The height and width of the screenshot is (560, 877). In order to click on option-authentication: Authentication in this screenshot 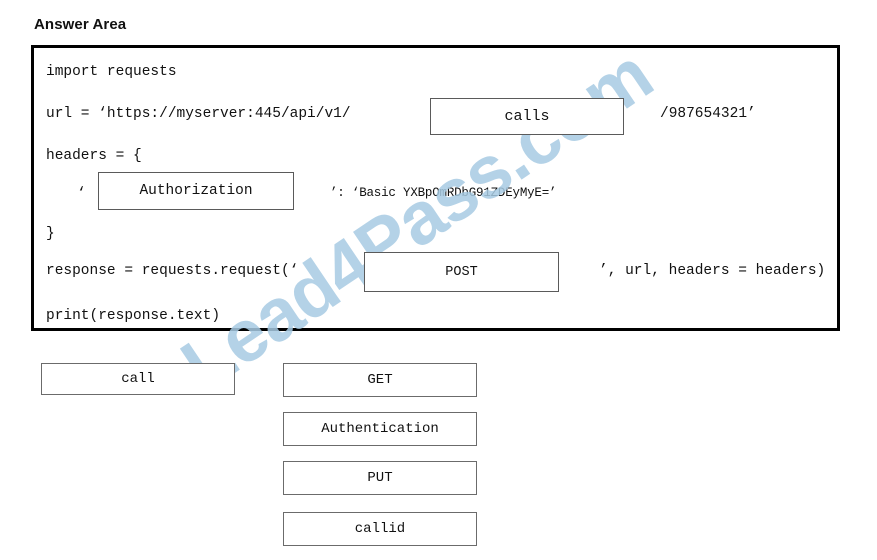, I will do `click(380, 429)`.